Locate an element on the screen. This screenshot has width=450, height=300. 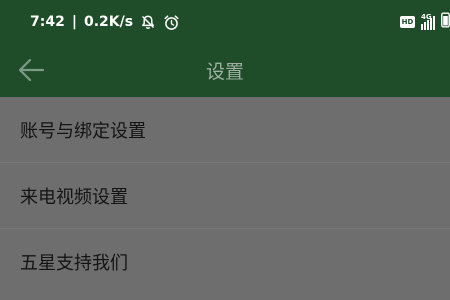
status-right: HD 4G is located at coordinates (425, 22).